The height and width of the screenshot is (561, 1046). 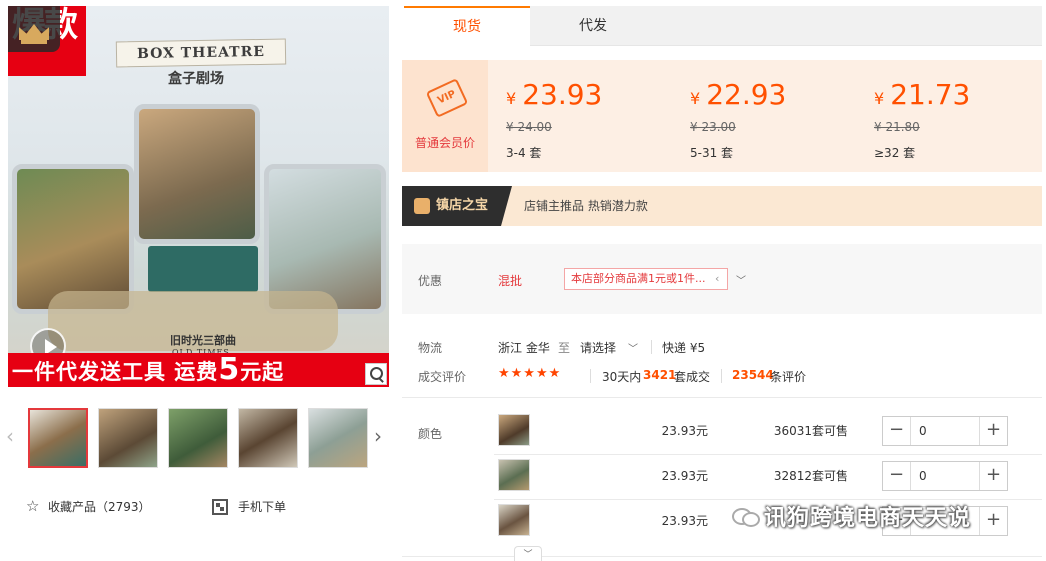 I want to click on vip-cell: VIP 普通会员价, so click(x=445, y=116).